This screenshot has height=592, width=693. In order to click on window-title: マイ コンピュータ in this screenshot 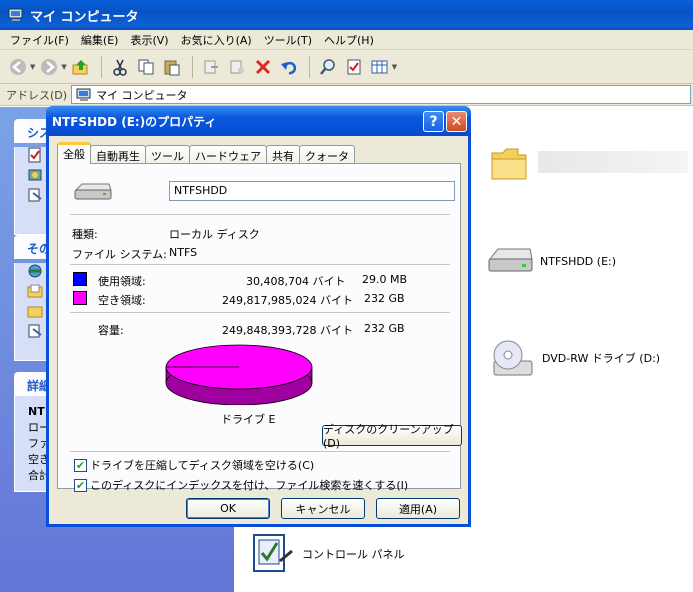, I will do `click(84, 17)`.